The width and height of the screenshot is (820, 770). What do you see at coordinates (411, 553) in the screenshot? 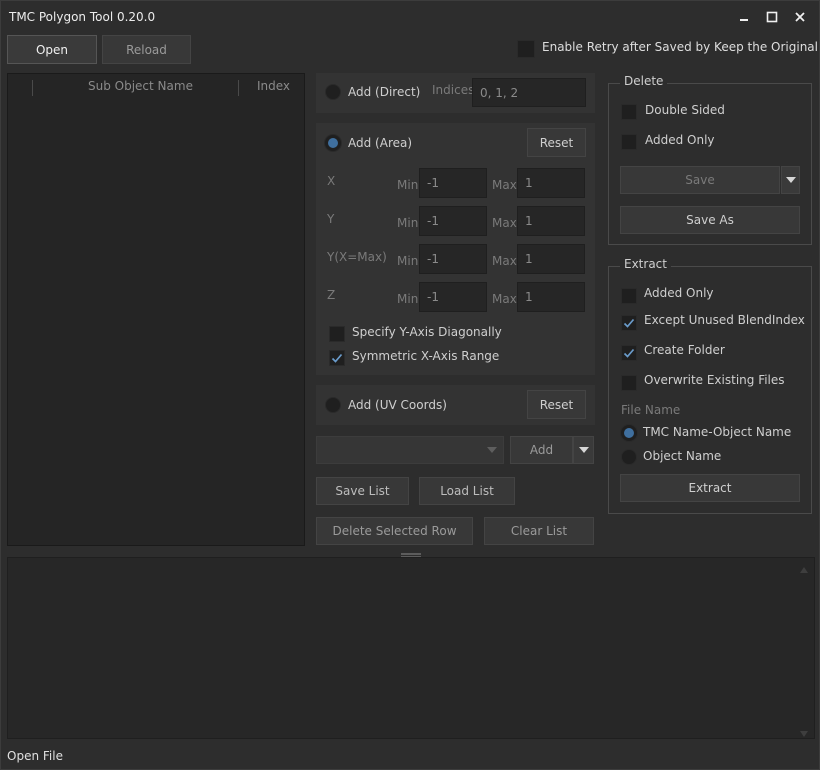
I see `splitter-handle-icon` at bounding box center [411, 553].